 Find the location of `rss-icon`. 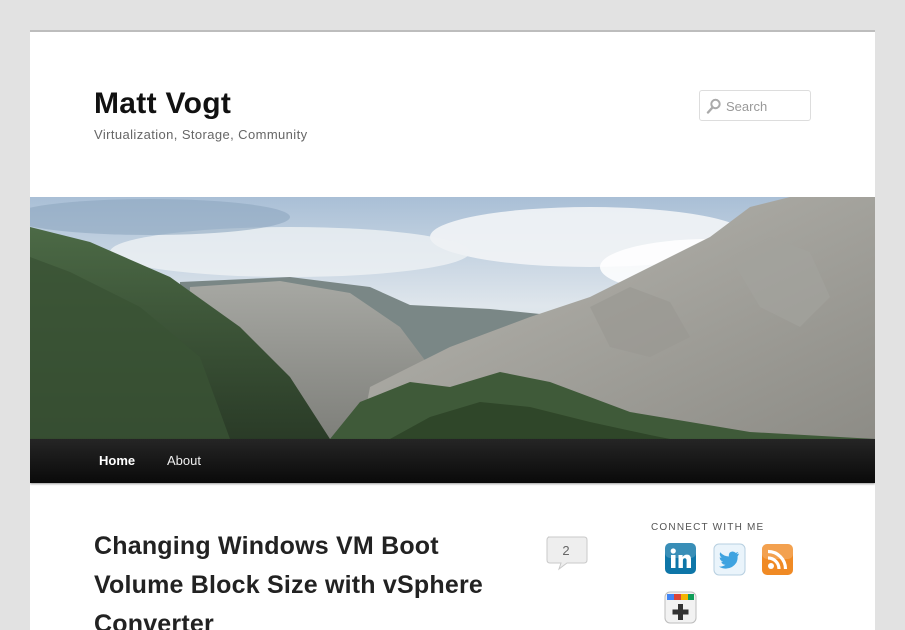

rss-icon is located at coordinates (777, 559).